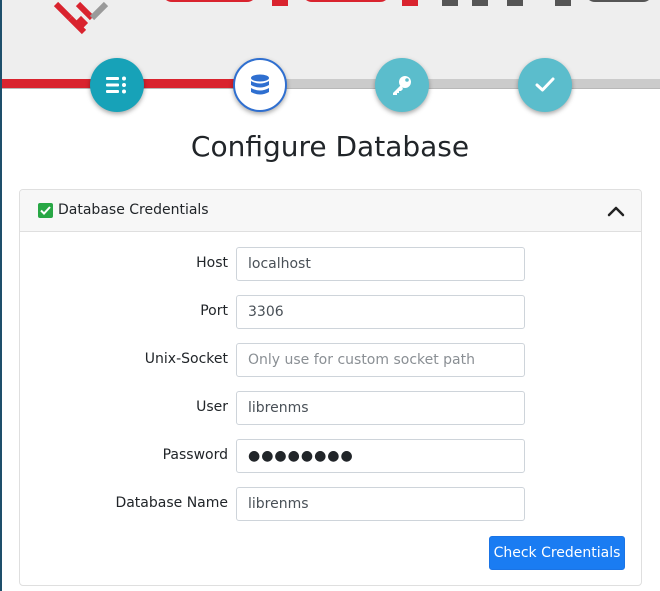  I want to click on key-icon, so click(402, 85).